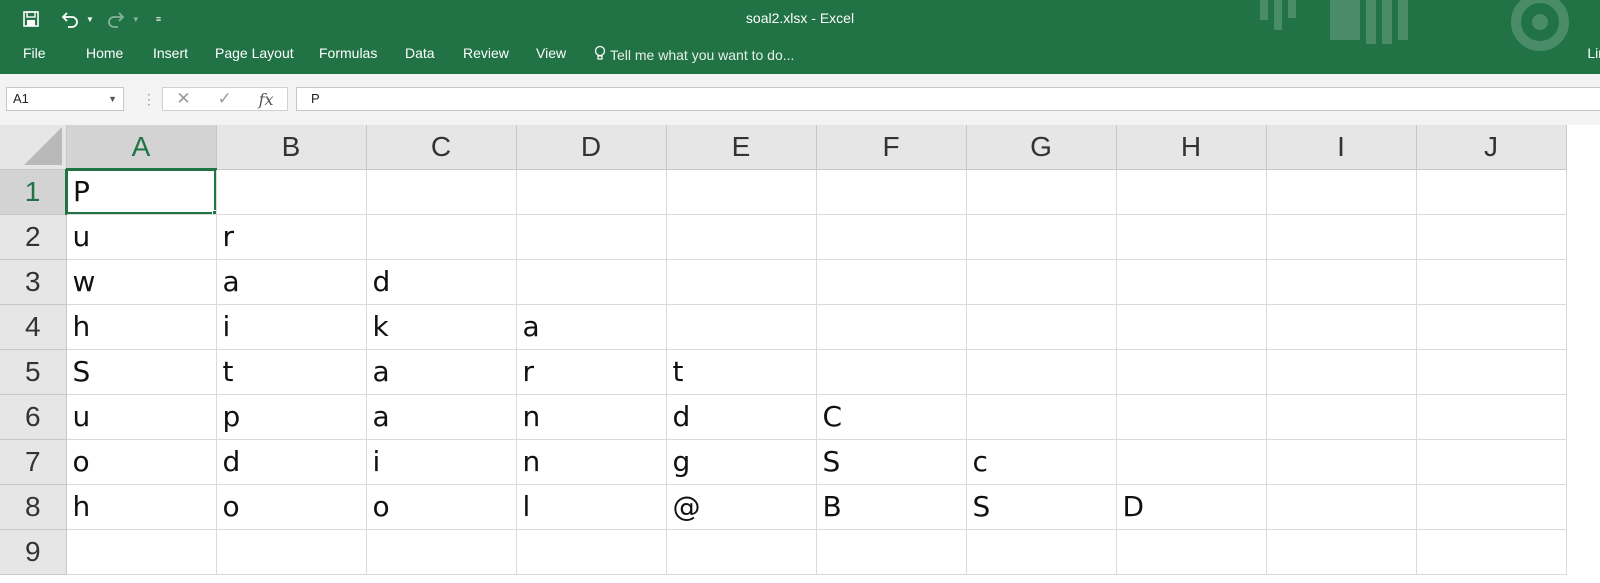  I want to click on row-header-3: 3, so click(33, 282).